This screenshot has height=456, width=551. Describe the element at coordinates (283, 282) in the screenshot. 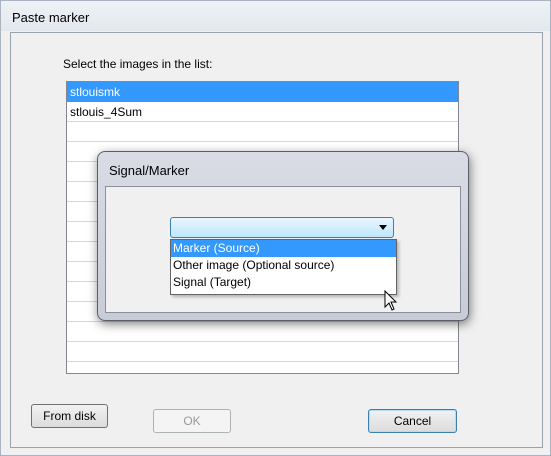

I see `option-signal-target: Signal (Target)` at that location.